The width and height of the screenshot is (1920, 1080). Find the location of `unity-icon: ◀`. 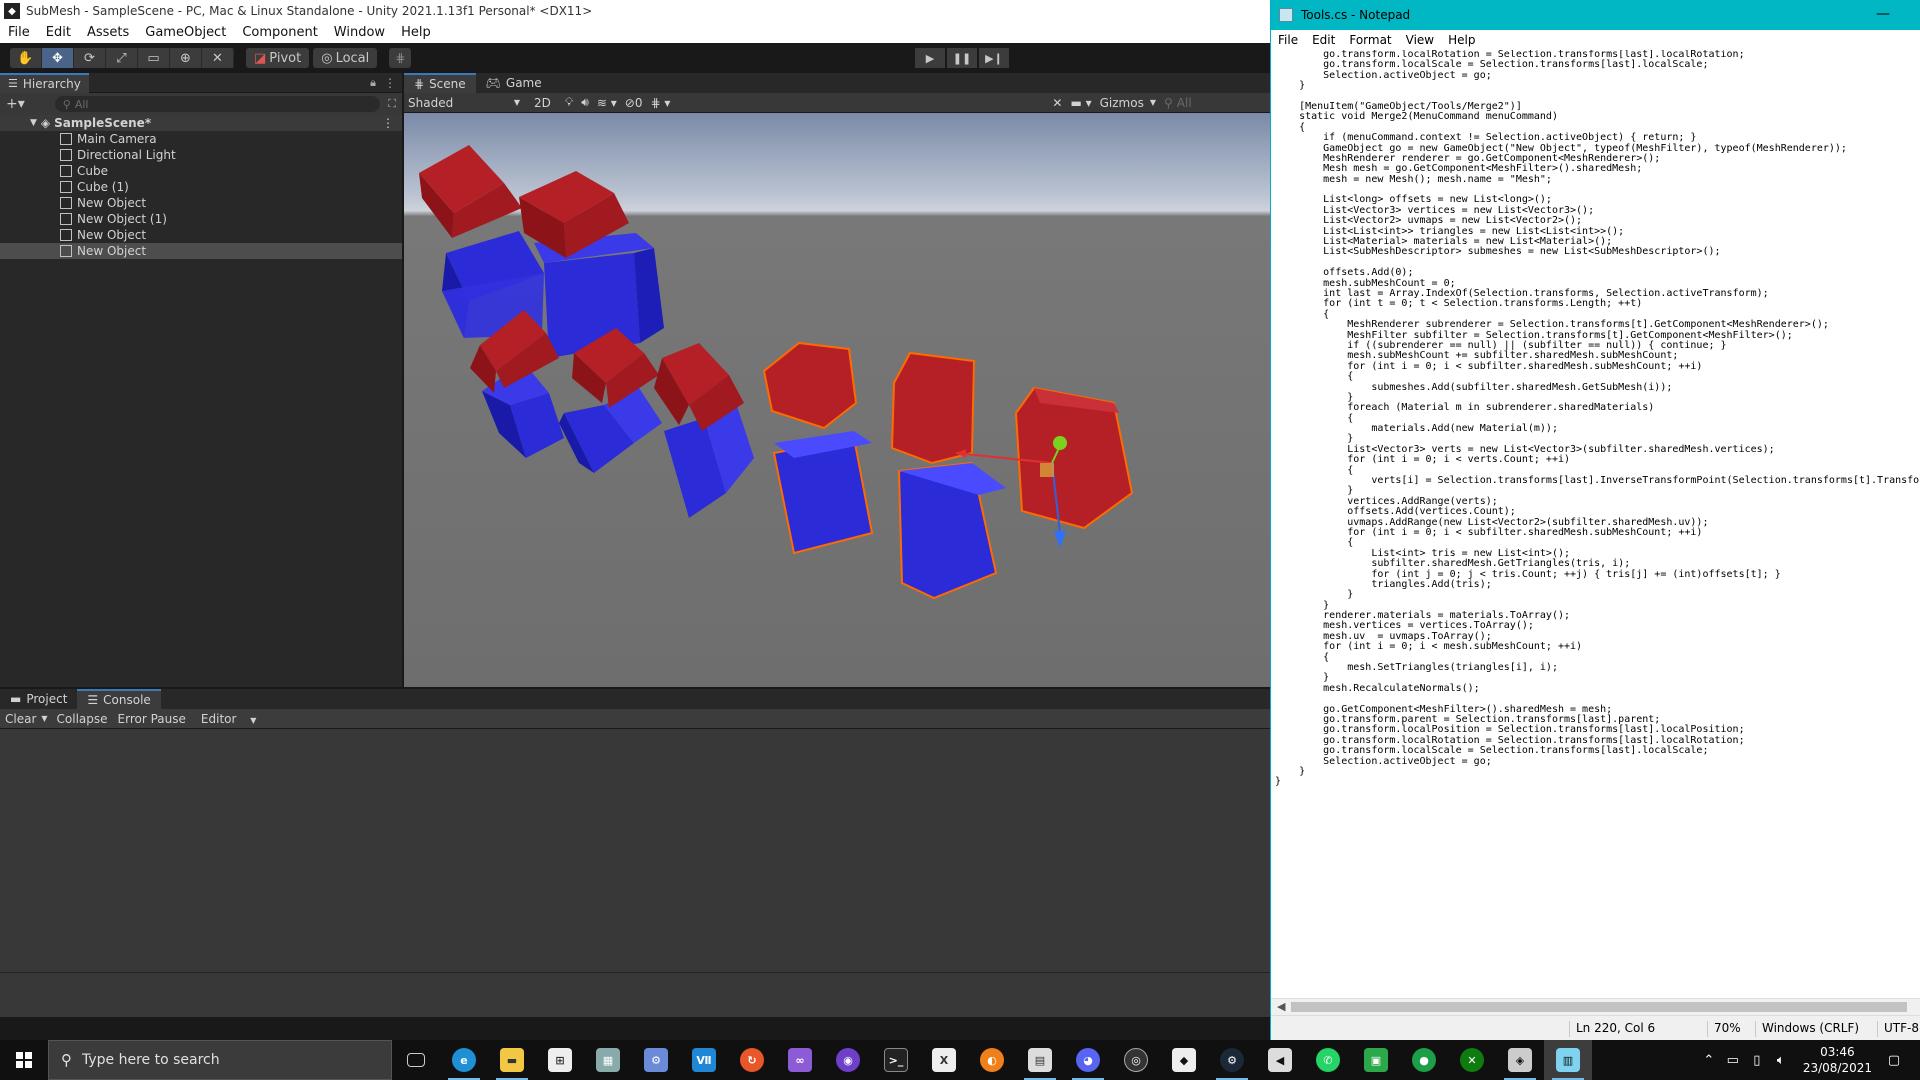

unity-icon: ◀ is located at coordinates (1280, 1060).